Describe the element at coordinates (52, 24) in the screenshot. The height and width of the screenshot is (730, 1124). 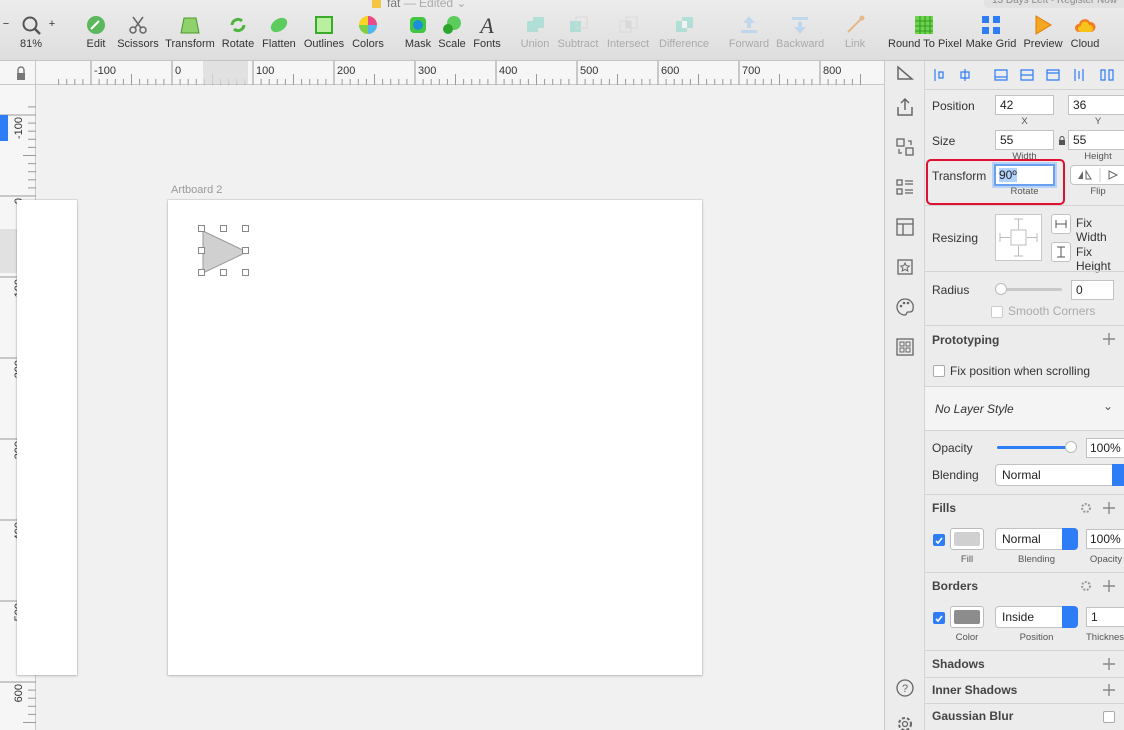
I see `zoom-in-button: +` at that location.